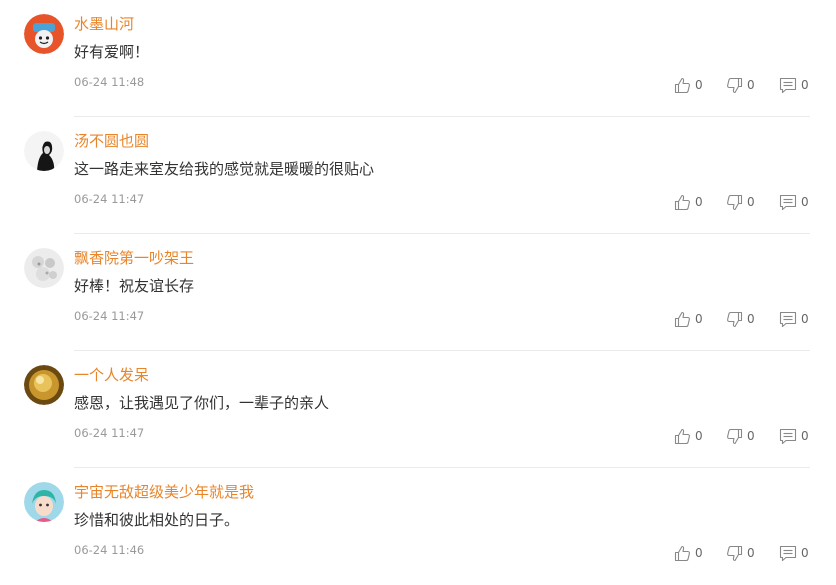 The width and height of the screenshot is (836, 585). I want to click on username: 宇宙无敌超级美少年就是我, so click(164, 491).